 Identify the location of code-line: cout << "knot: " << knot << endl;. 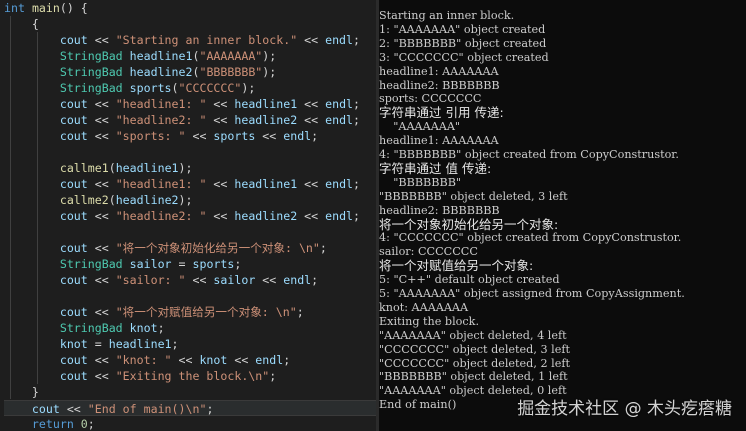
(190, 360).